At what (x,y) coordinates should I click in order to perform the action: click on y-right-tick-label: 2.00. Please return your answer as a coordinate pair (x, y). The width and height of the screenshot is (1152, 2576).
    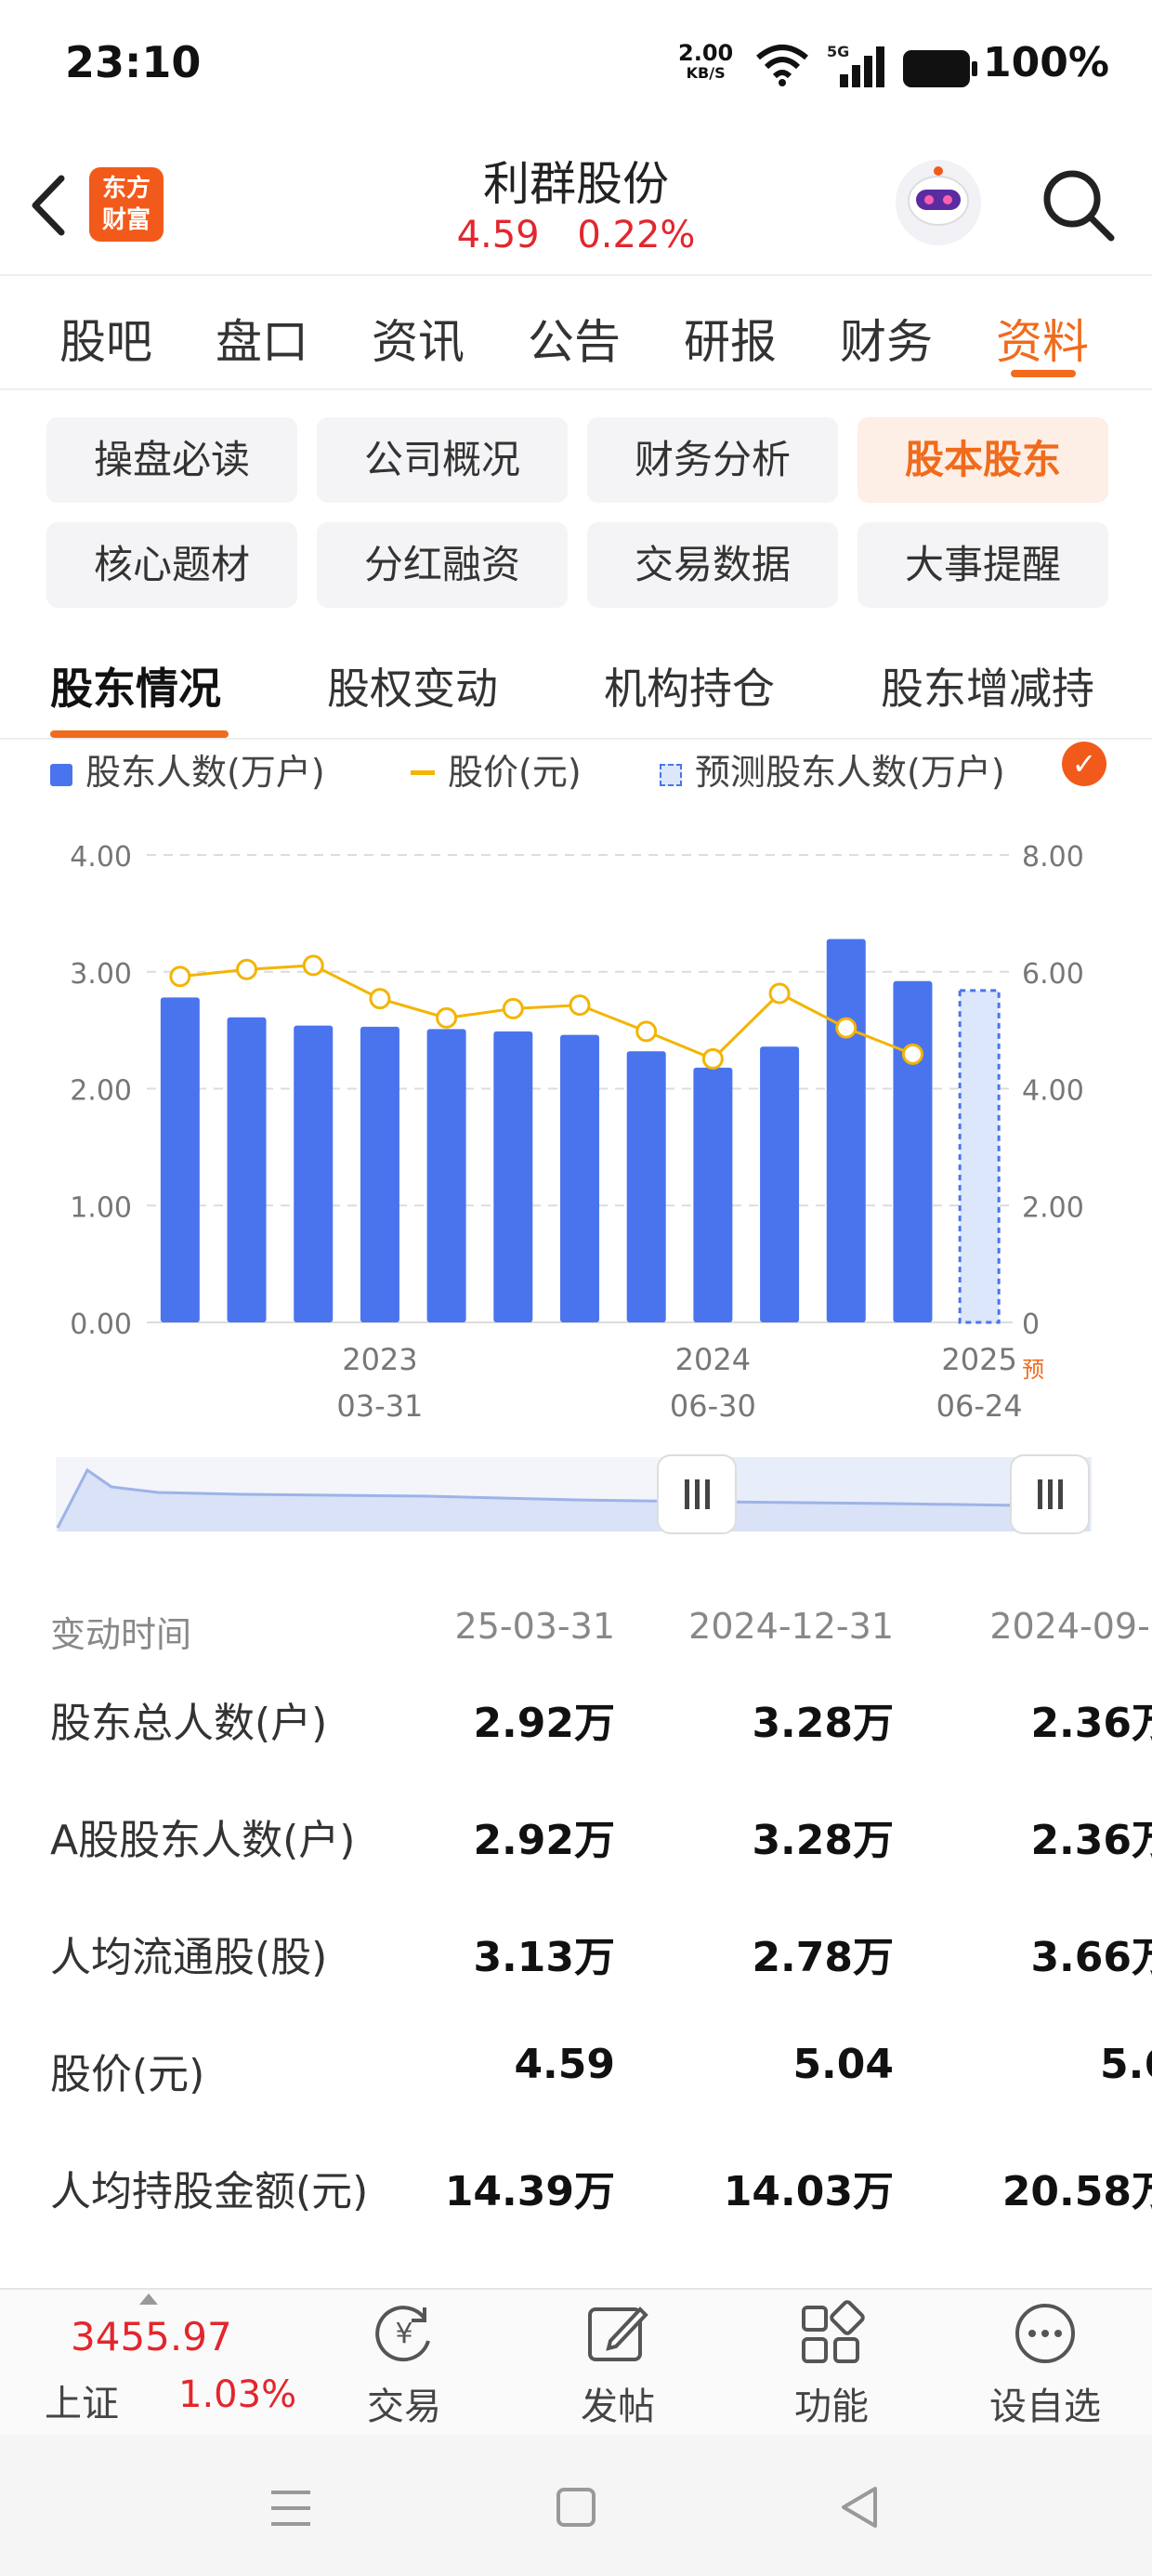
    Looking at the image, I should click on (1053, 1207).